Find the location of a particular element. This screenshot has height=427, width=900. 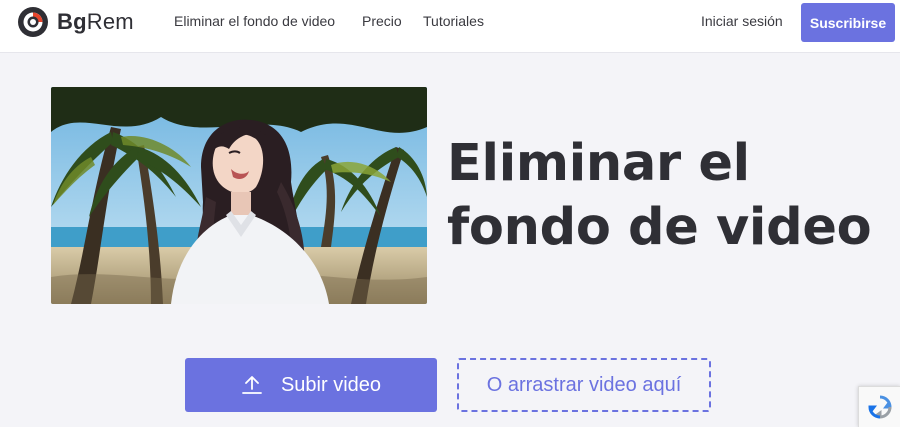

nav-remove-video-background: Eliminar el fondo de video is located at coordinates (254, 21).